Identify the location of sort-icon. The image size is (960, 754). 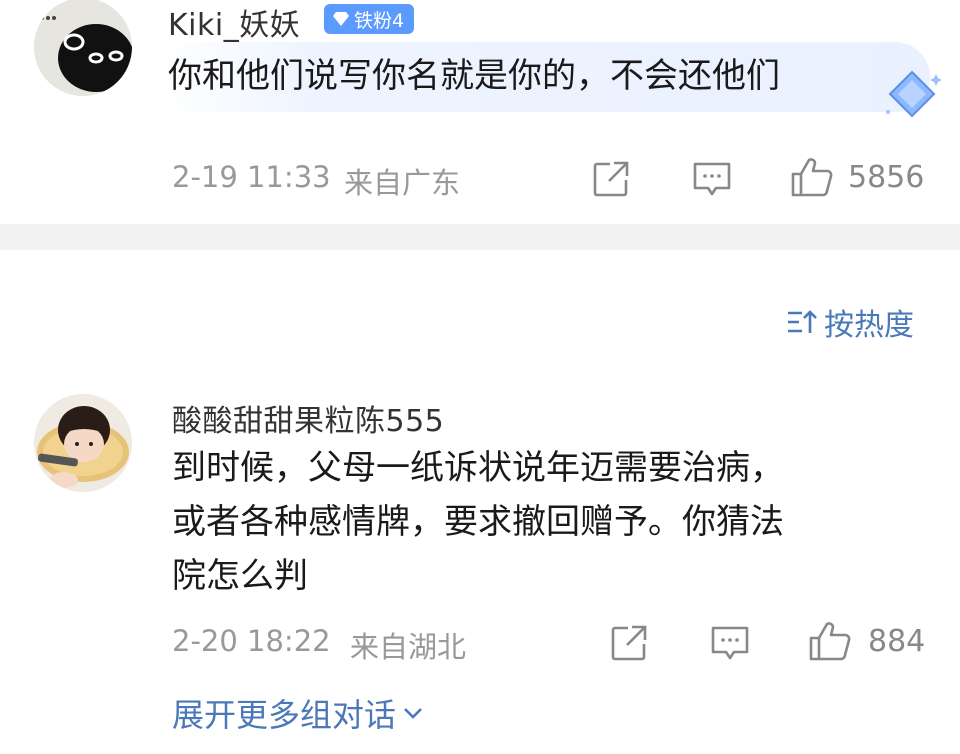
(802, 321).